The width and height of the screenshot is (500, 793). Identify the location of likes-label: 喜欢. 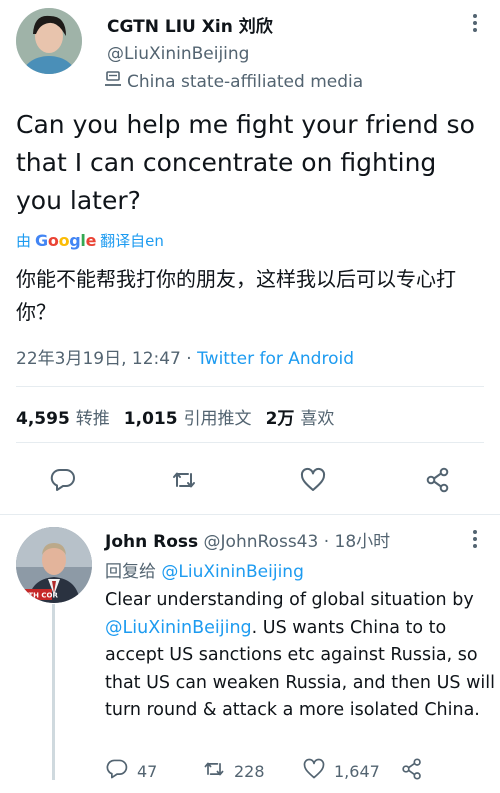
(317, 419).